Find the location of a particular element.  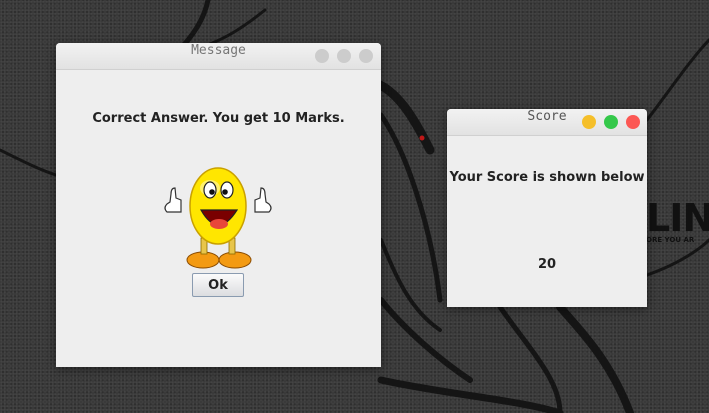

wallpaper-brand-text: LIN is located at coordinates (677, 218).